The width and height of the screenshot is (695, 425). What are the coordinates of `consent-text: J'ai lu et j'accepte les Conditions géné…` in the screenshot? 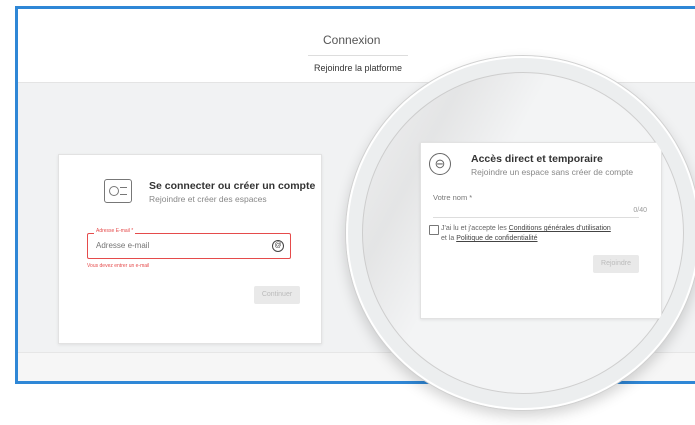 It's located at (543, 234).